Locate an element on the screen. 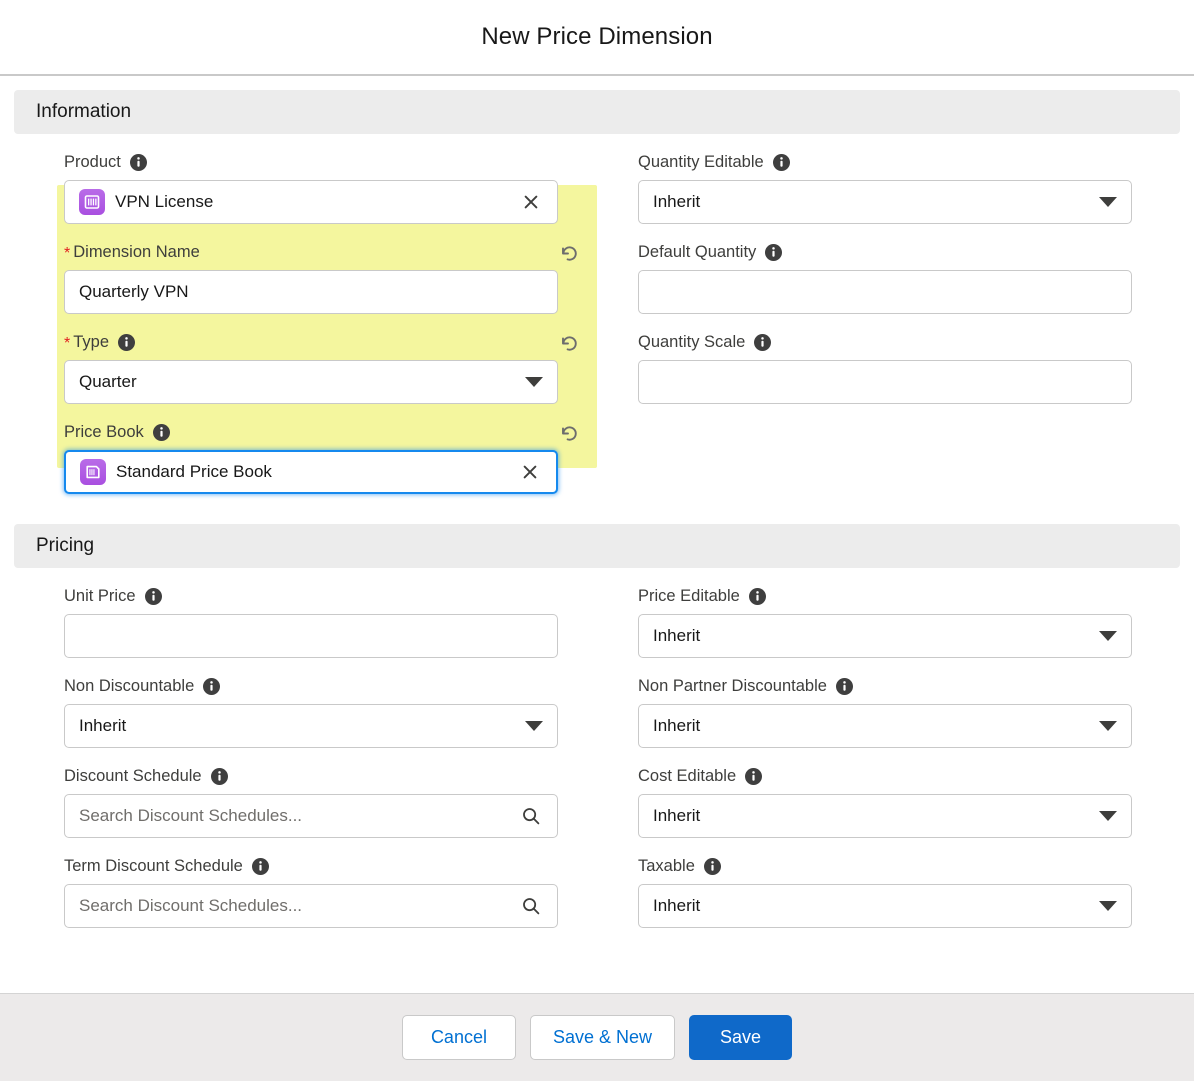 The height and width of the screenshot is (1081, 1194). field-label-row: Quantity Editable is located at coordinates (885, 162).